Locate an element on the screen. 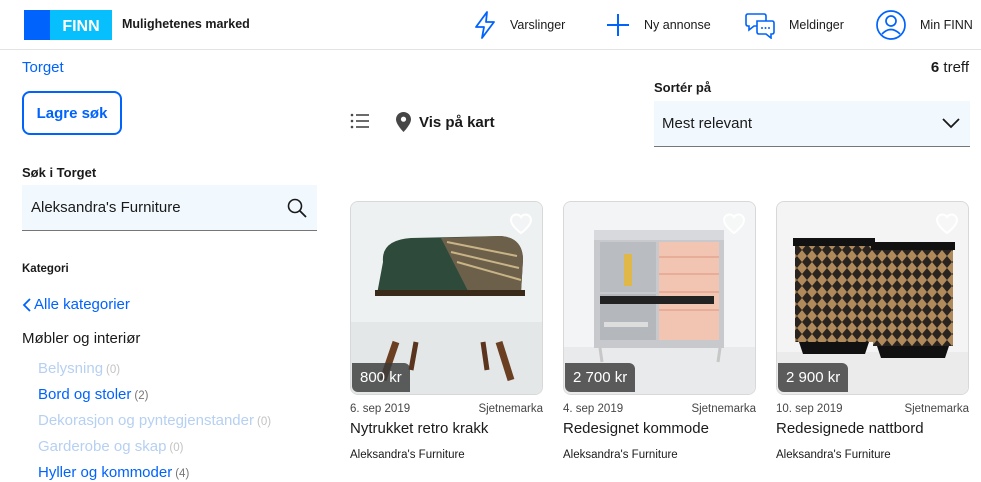 This screenshot has width=981, height=482. sort-label: Sortér på is located at coordinates (683, 87).